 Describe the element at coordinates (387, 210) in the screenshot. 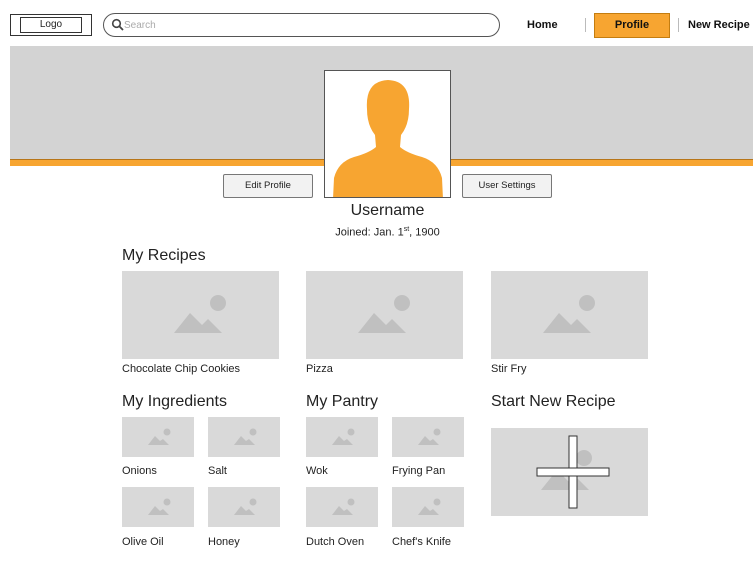

I see `username: Username` at that location.